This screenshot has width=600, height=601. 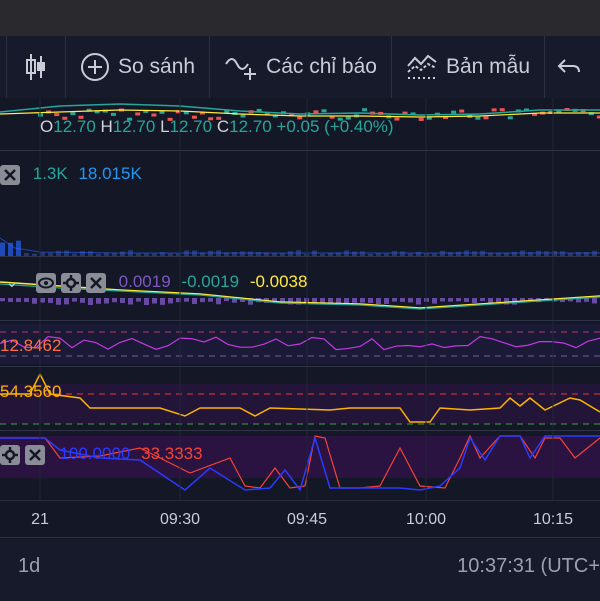 What do you see at coordinates (241, 67) in the screenshot?
I see `indicator-wave-icon` at bounding box center [241, 67].